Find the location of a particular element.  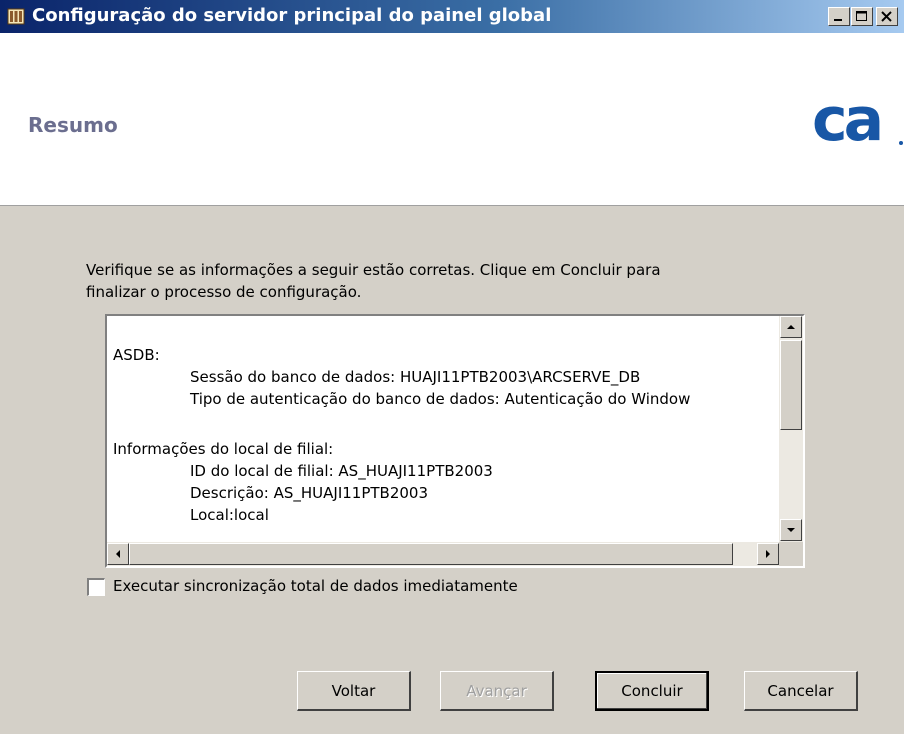

next-button-label: Avançar is located at coordinates (496, 690).